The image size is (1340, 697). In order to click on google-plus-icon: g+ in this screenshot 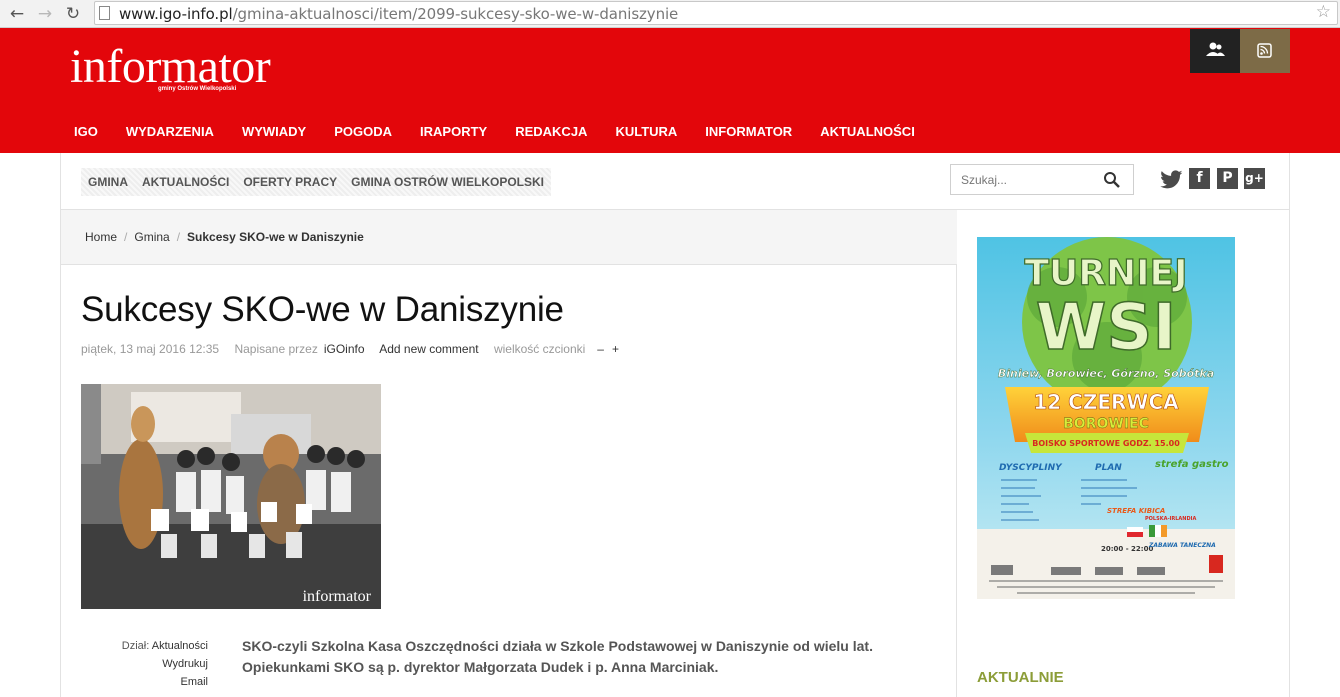, I will do `click(1254, 178)`.